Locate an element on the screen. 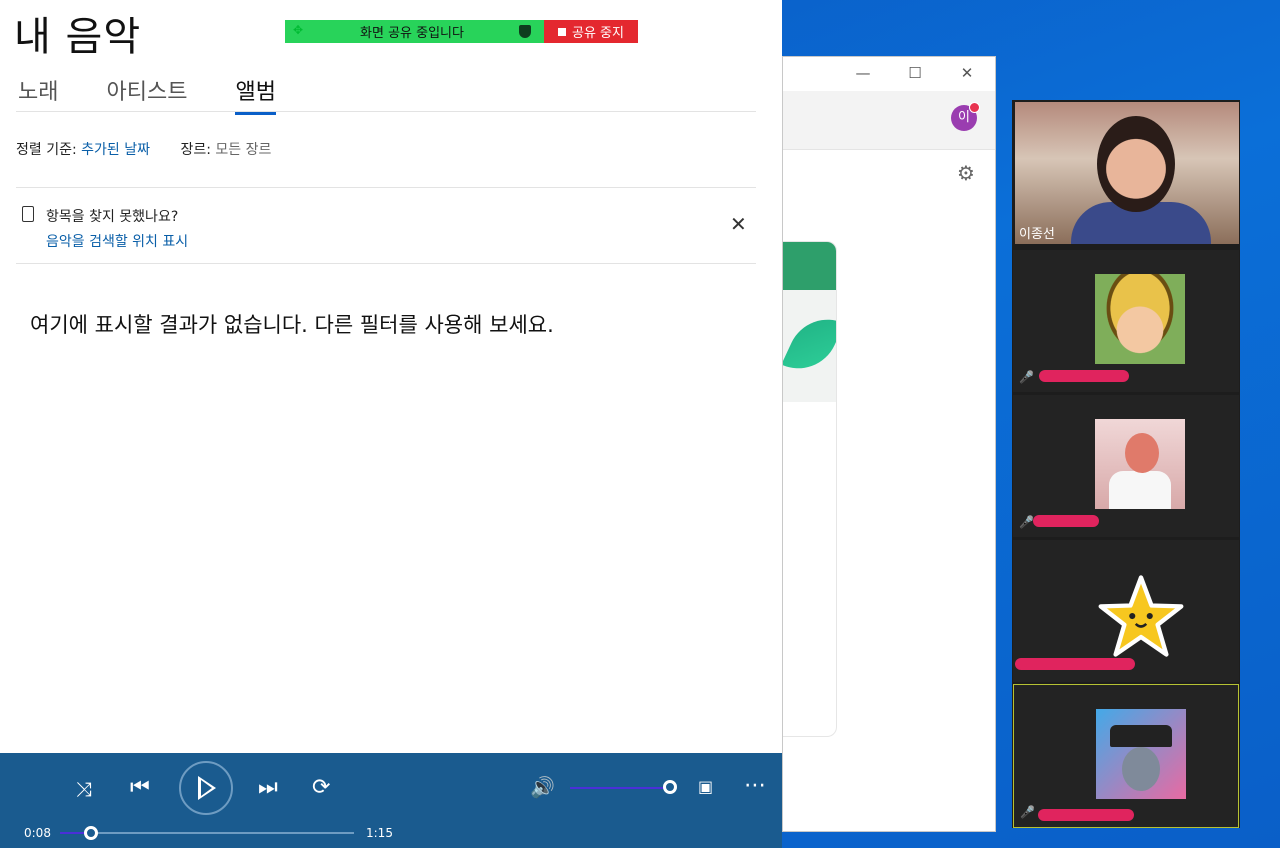  share-status: ✥ 화면 공유 중입니다 is located at coordinates (414, 31).